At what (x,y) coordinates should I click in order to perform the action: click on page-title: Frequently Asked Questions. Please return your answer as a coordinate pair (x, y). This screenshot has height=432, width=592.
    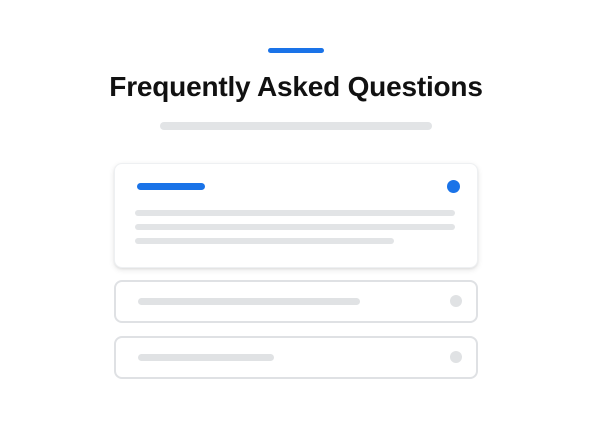
    Looking at the image, I should click on (296, 86).